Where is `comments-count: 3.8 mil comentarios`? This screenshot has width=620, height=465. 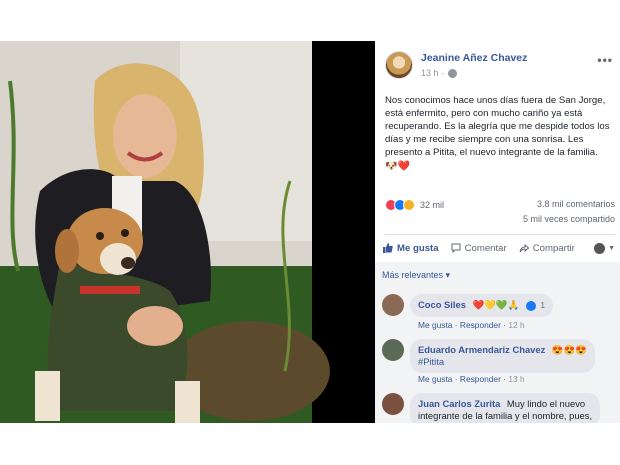 comments-count: 3.8 mil comentarios is located at coordinates (576, 204).